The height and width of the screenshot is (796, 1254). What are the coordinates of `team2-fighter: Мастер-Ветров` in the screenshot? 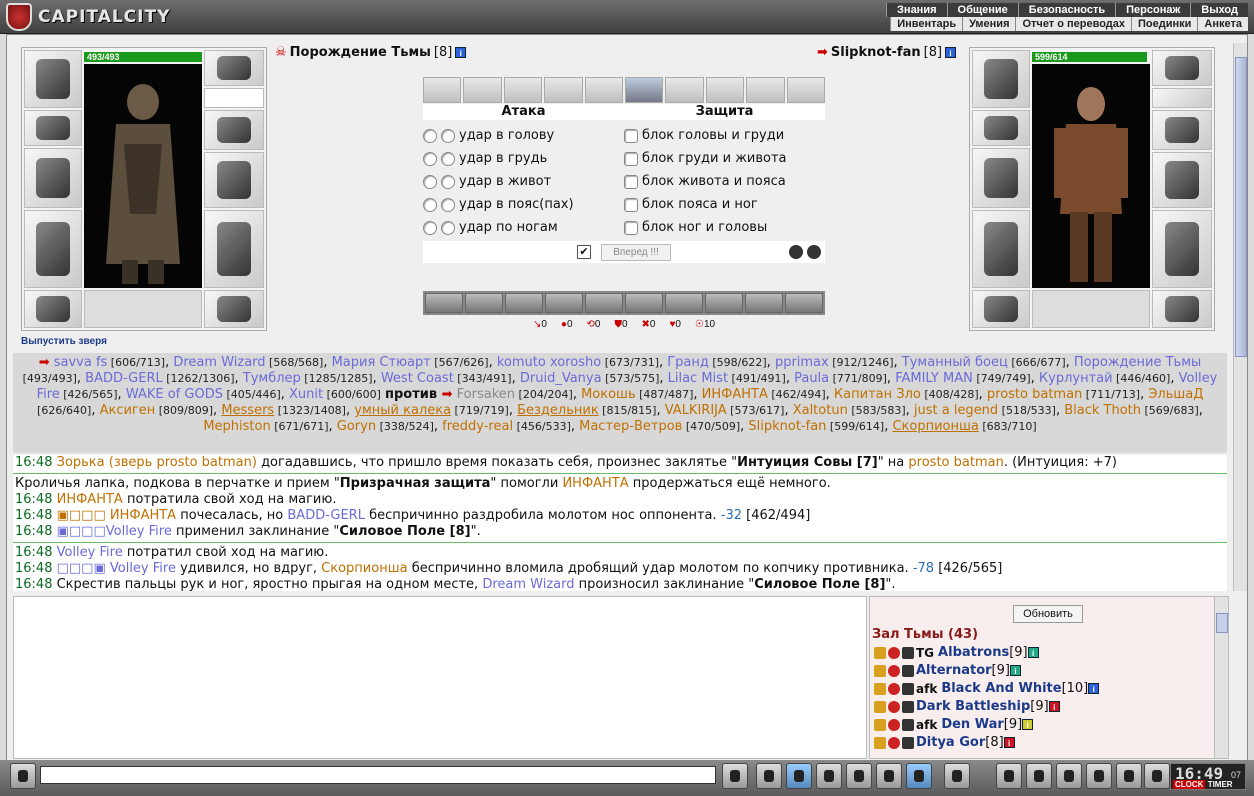 It's located at (630, 426).